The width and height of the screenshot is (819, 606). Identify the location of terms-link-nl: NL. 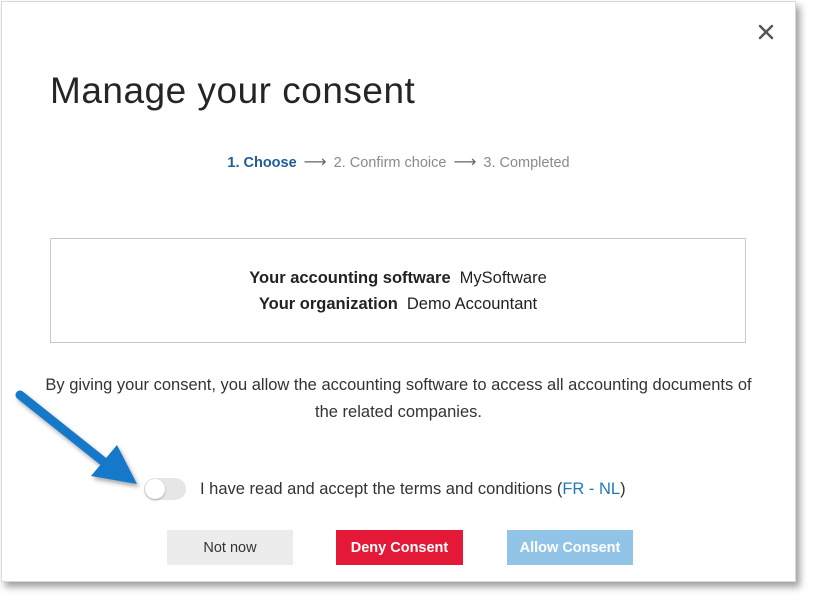
(609, 489).